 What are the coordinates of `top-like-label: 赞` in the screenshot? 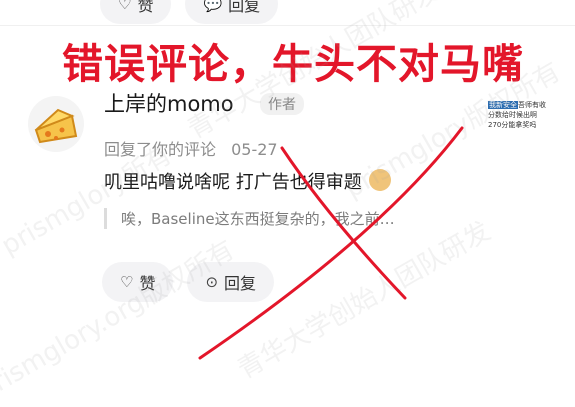 It's located at (145, 7).